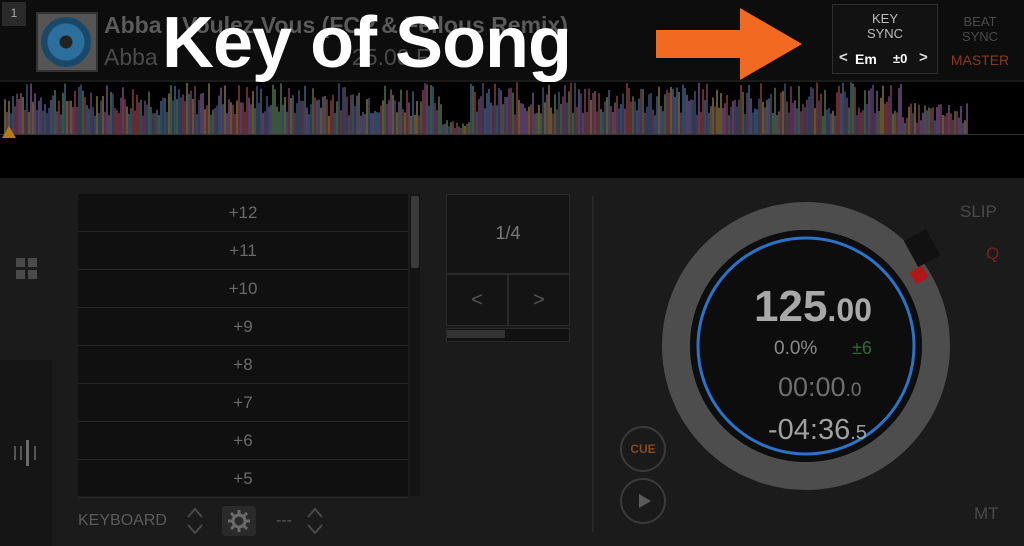 Image resolution: width=1024 pixels, height=546 pixels. I want to click on grid-view-icon, so click(27, 269).